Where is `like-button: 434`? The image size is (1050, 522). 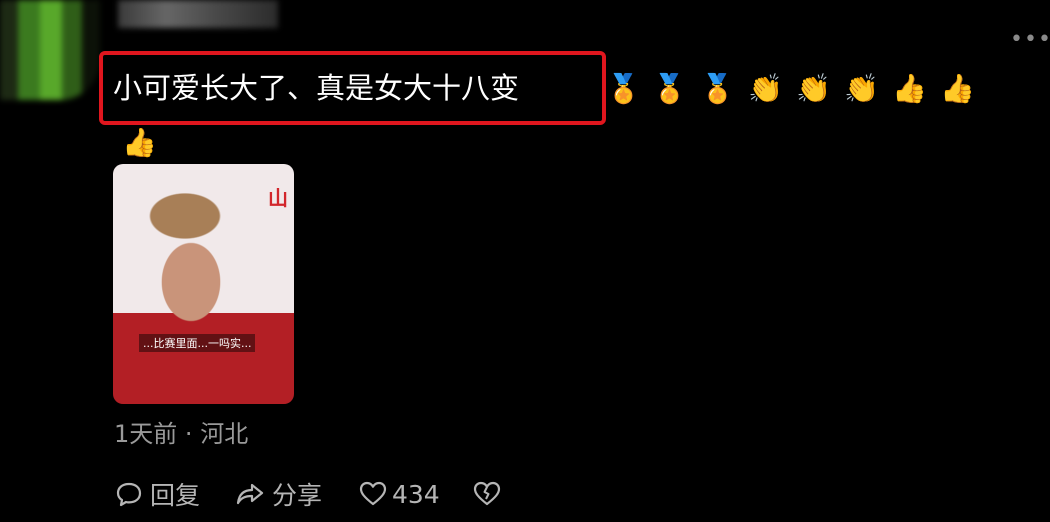 like-button: 434 is located at coordinates (399, 494).